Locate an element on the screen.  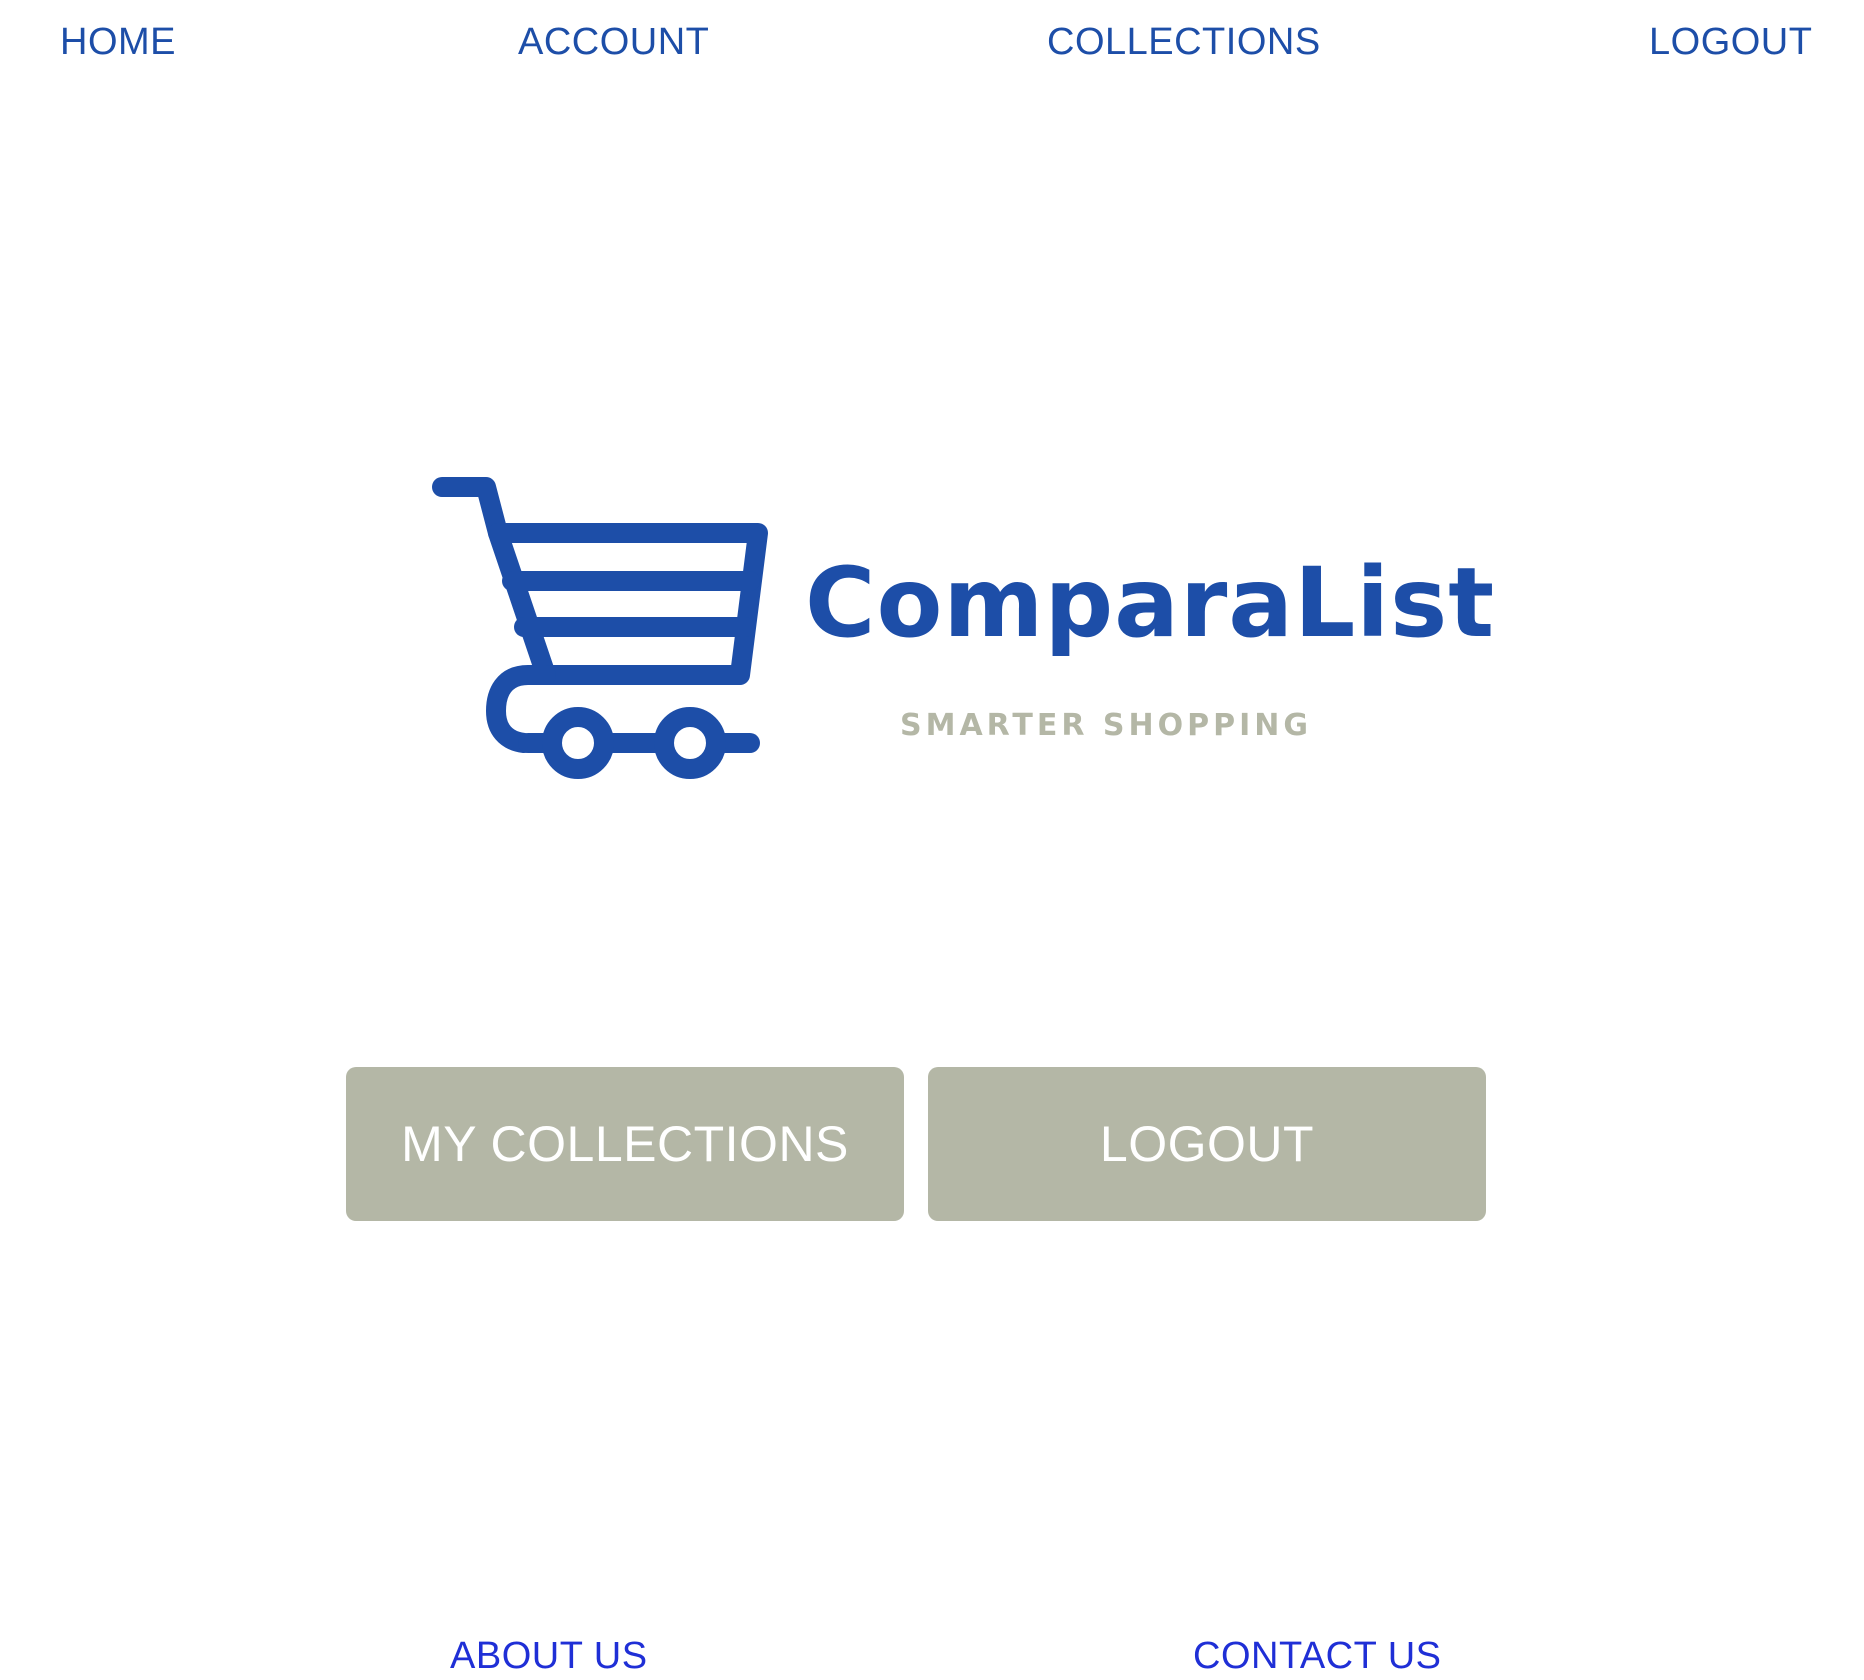
nav-home-link: HOME is located at coordinates (118, 42).